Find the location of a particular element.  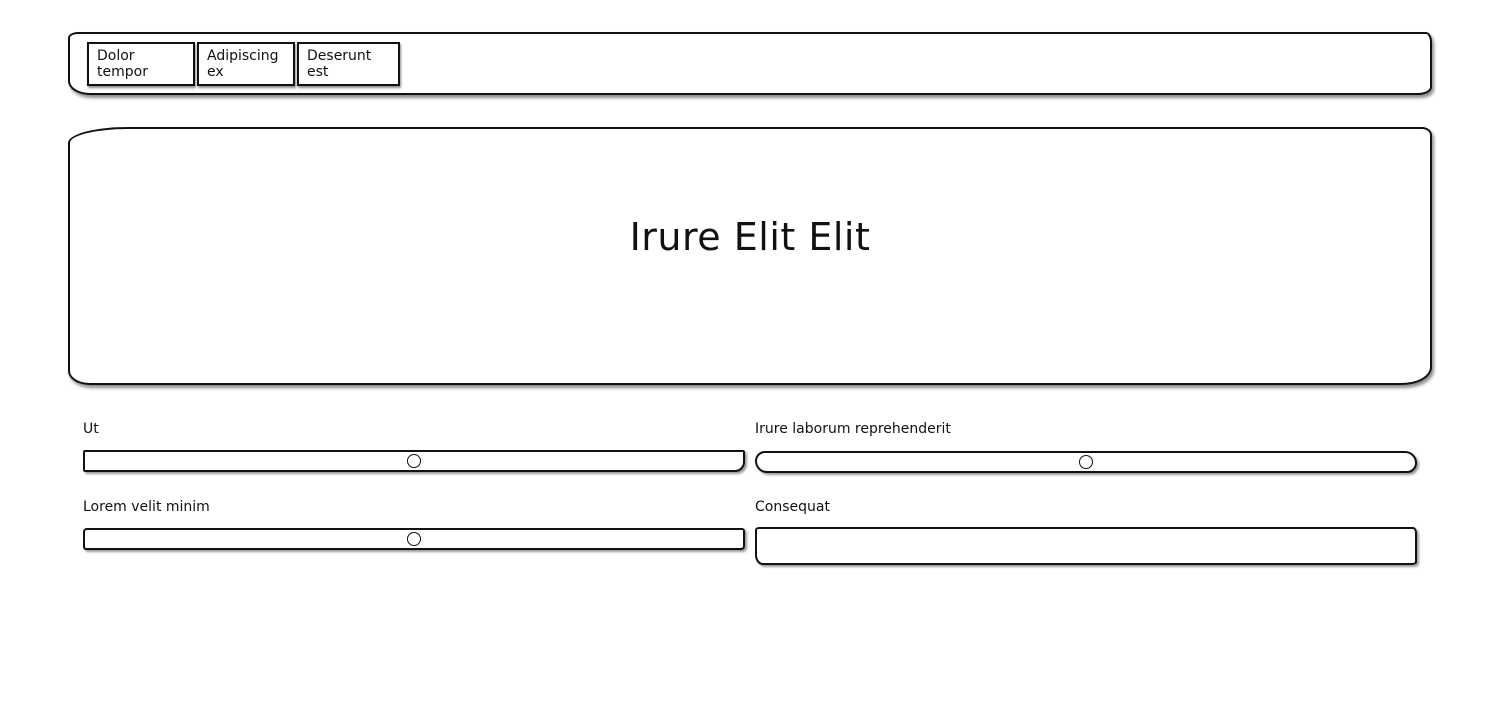

slider-lorem-velit is located at coordinates (414, 539).